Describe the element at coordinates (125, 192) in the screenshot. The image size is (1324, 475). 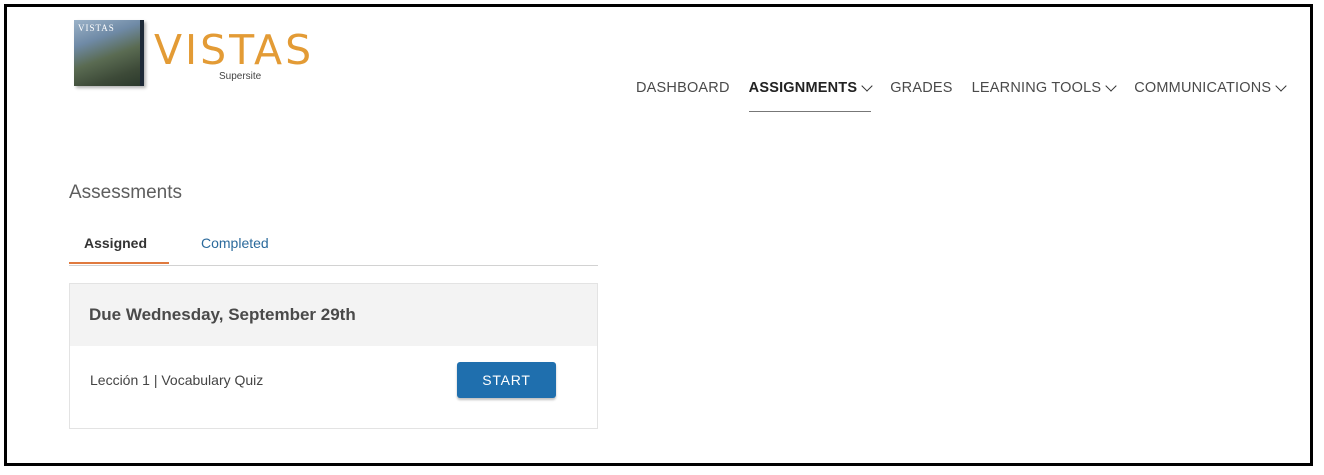
I see `page-title: Assessments` at that location.